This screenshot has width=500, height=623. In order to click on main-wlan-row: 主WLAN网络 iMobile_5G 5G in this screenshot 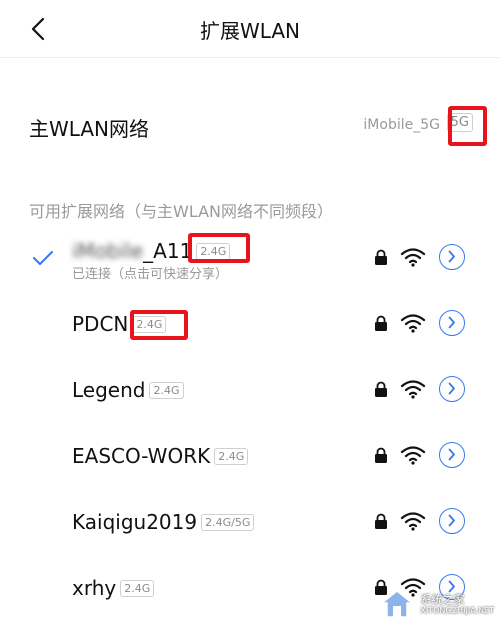, I will do `click(250, 126)`.